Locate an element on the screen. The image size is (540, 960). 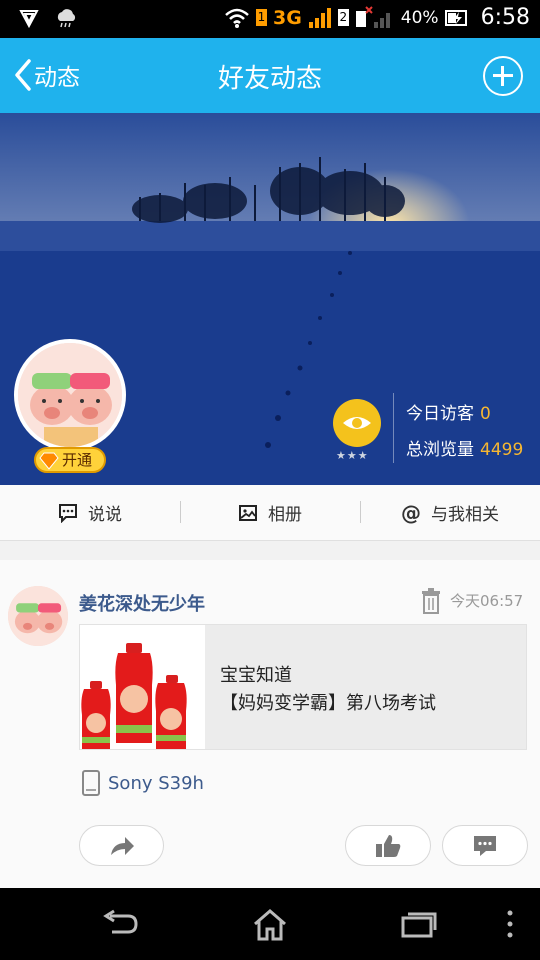
status-bar: 1 3G 2 40% 6:58 is located at coordinates (270, 19).